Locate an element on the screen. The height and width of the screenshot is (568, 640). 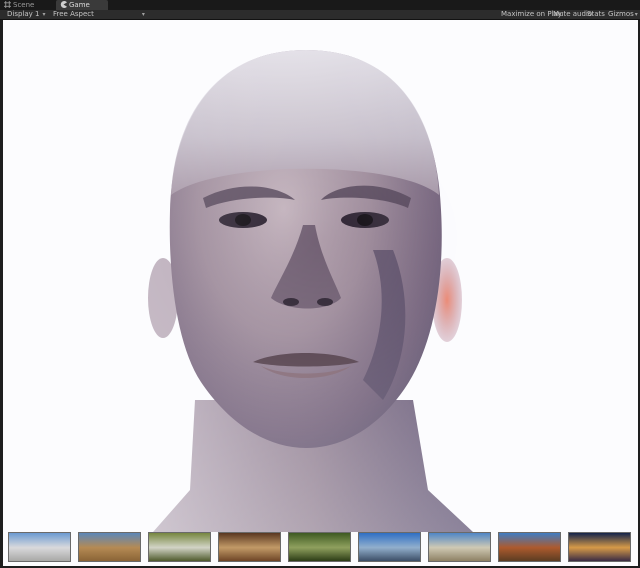
tab-scene-label: Scene is located at coordinates (24, 5).